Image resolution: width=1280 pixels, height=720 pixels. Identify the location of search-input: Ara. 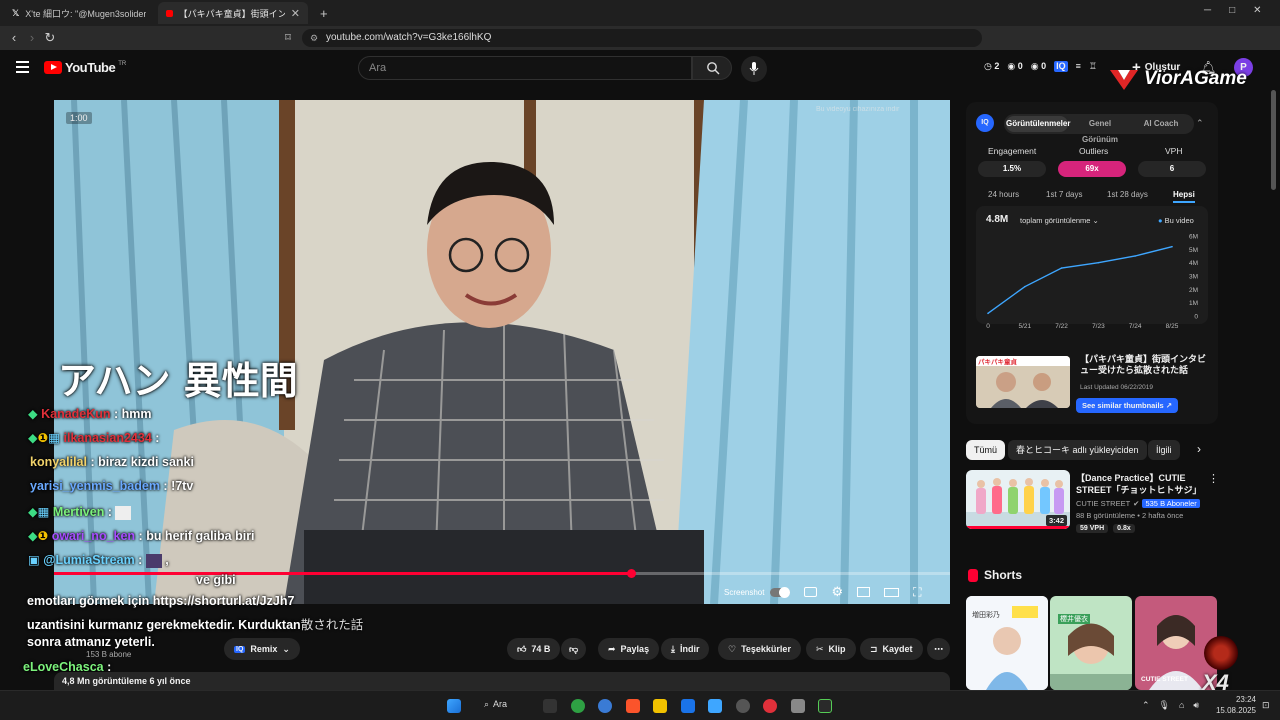
(525, 68).